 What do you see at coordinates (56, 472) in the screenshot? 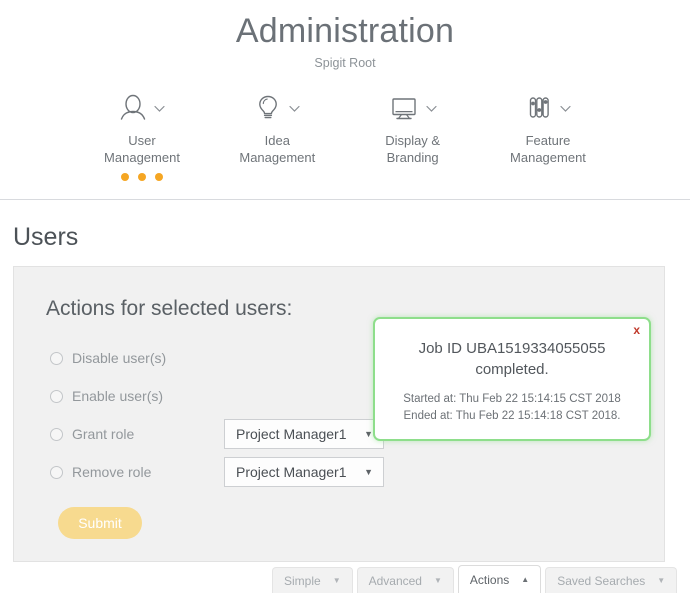
I see `radio-remove-role` at bounding box center [56, 472].